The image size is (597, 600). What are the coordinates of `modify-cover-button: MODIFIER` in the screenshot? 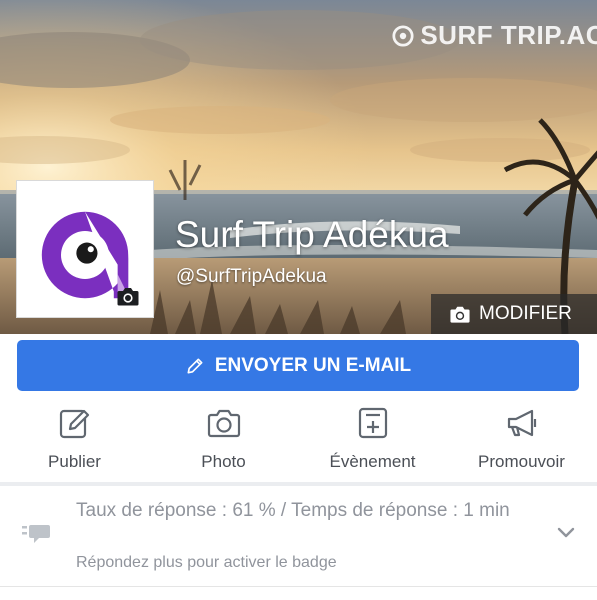 It's located at (514, 314).